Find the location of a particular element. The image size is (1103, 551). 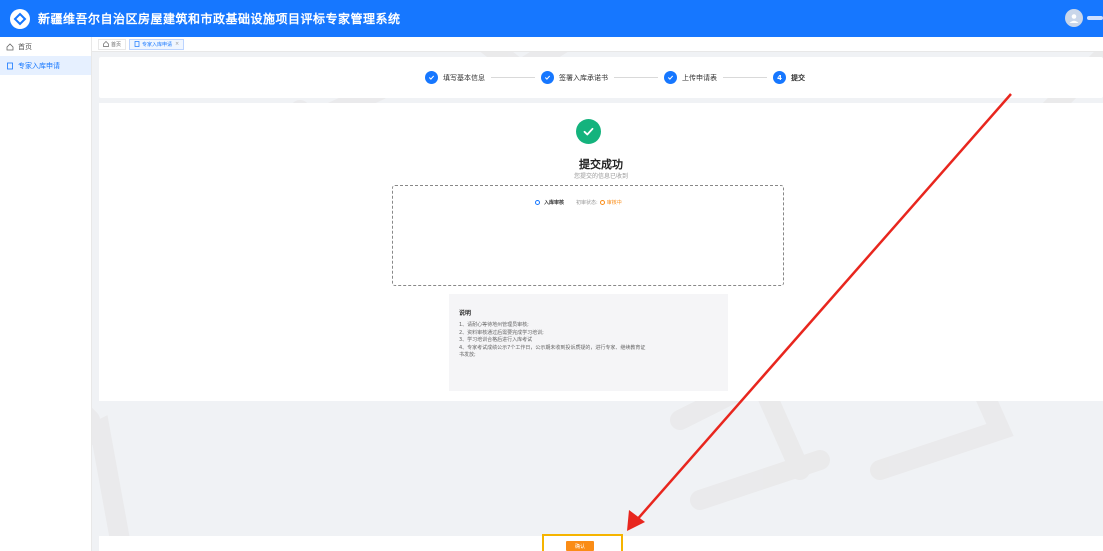

step-1: 填写基本信息 is located at coordinates (455, 77).